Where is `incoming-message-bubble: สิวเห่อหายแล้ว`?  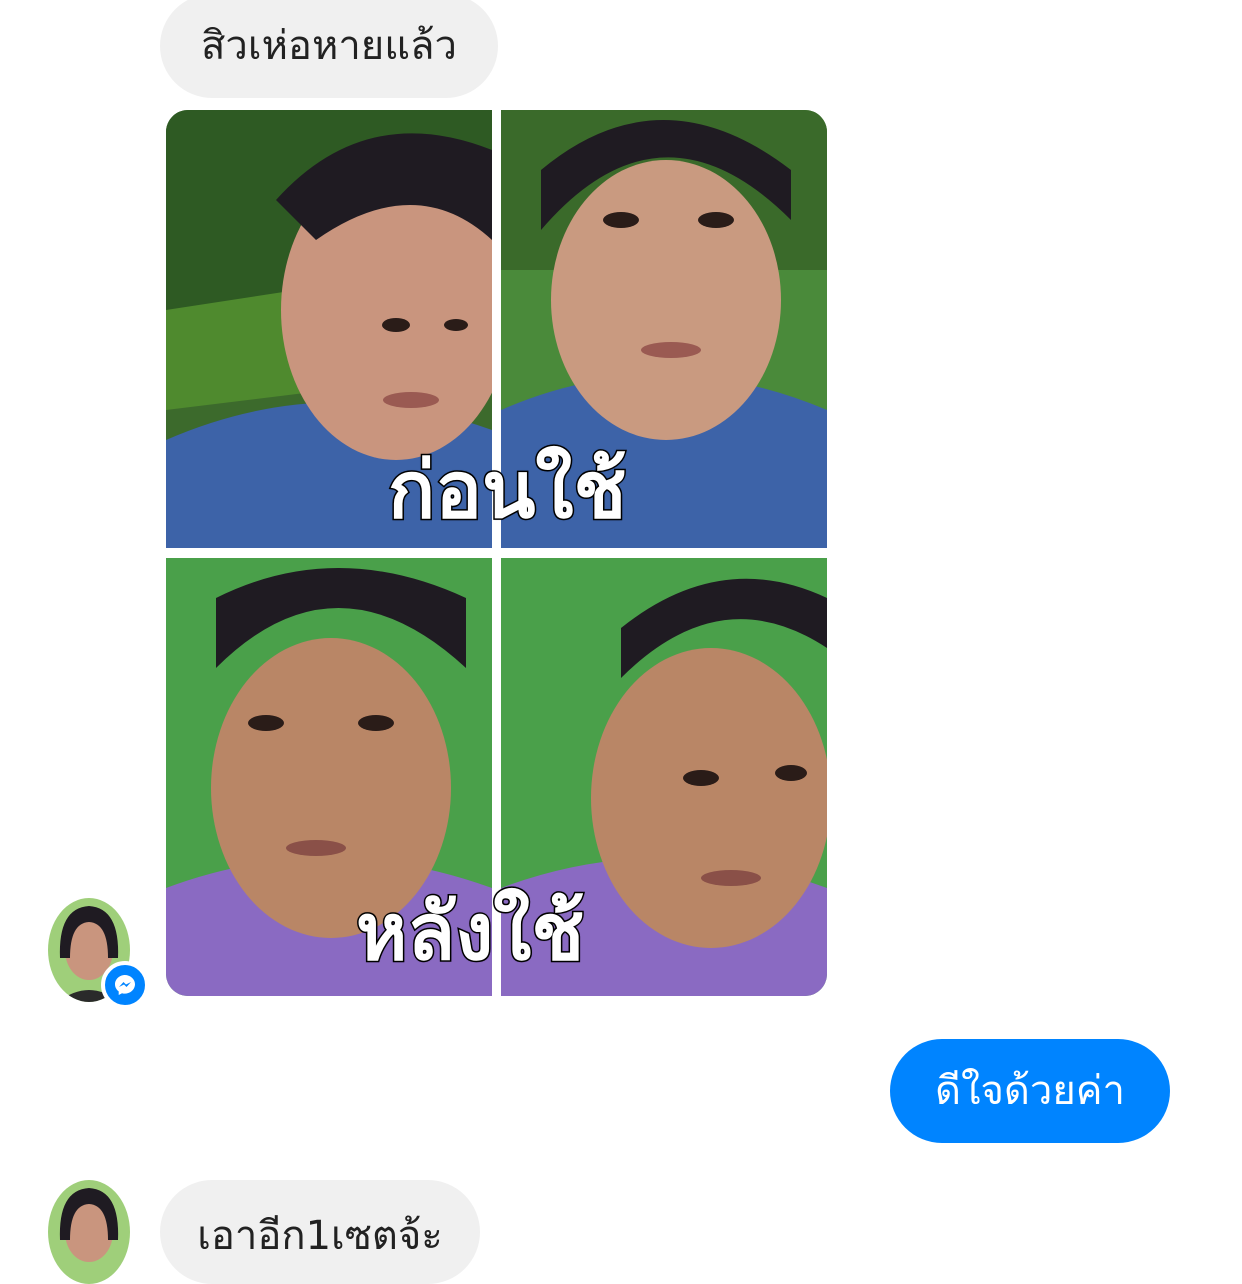
incoming-message-bubble: สิวเห่อหายแล้ว is located at coordinates (329, 49).